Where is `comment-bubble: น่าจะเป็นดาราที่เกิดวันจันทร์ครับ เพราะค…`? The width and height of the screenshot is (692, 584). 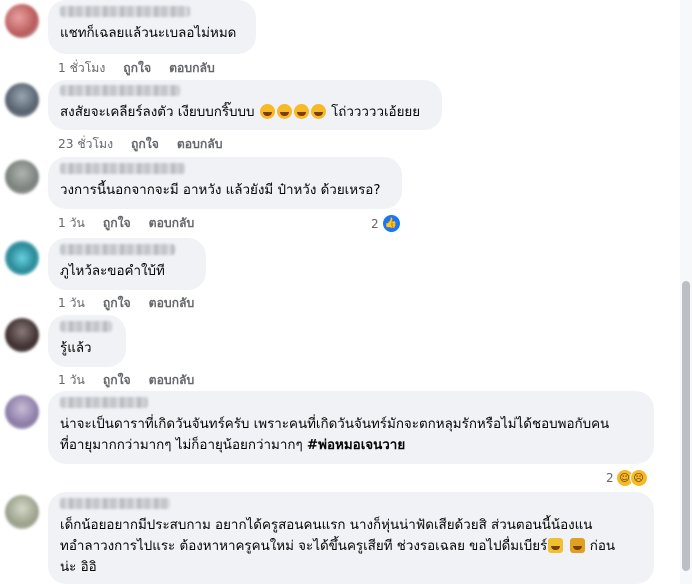
comment-bubble: น่าจะเป็นดาราที่เกิดวันจันทร์ครับ เพราะค… is located at coordinates (351, 427).